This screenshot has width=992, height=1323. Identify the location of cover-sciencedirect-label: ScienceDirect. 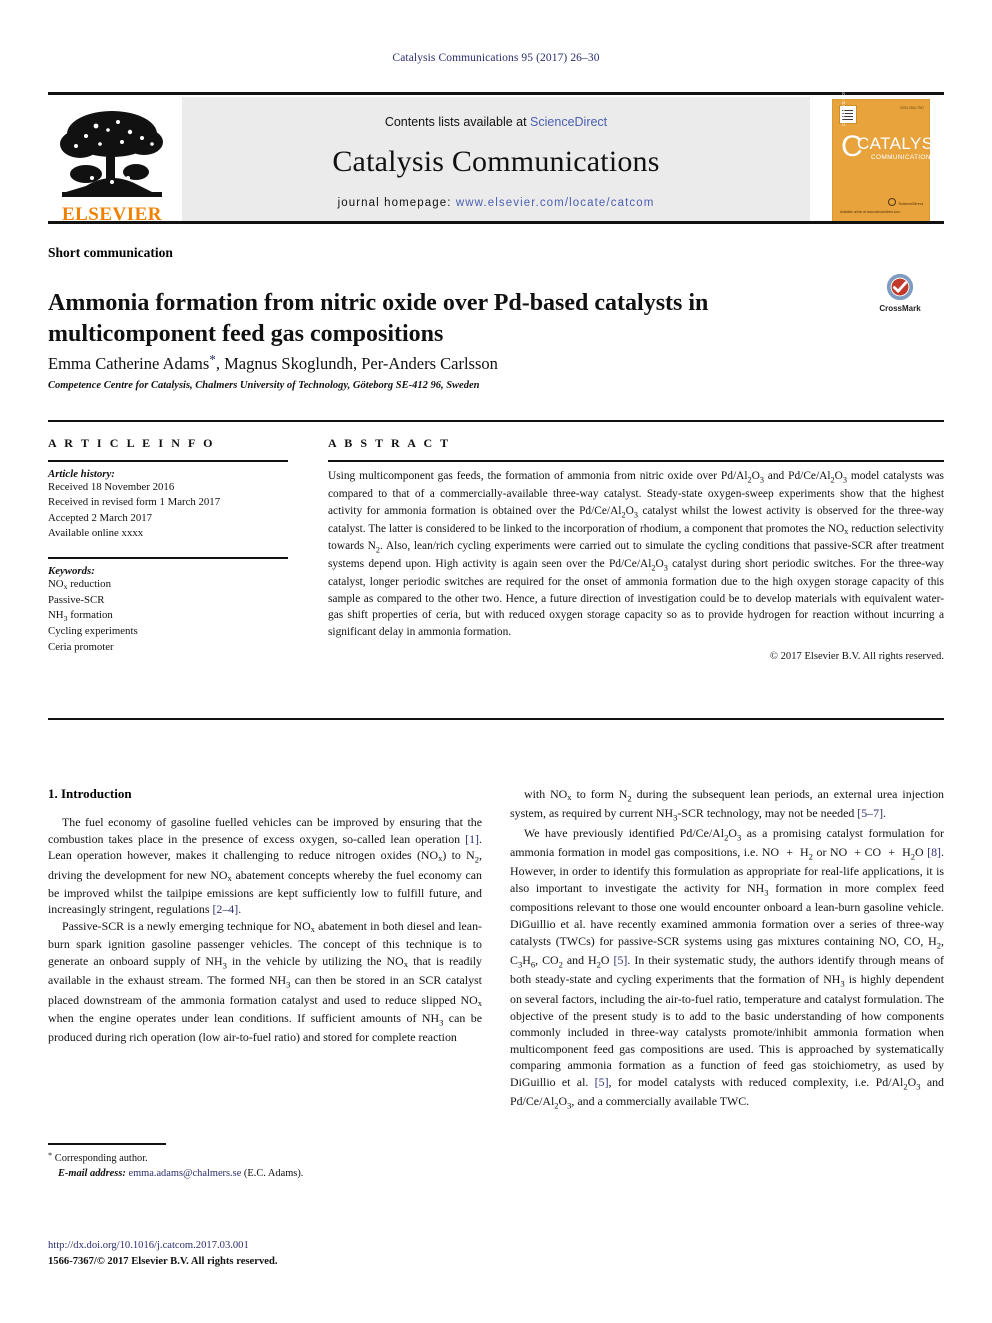
(910, 203).